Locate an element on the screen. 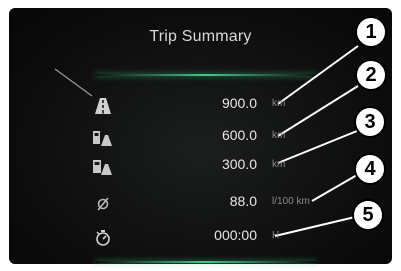 Image resolution: width=401 pixels, height=271 pixels. average-diameter-icon is located at coordinates (103, 204).